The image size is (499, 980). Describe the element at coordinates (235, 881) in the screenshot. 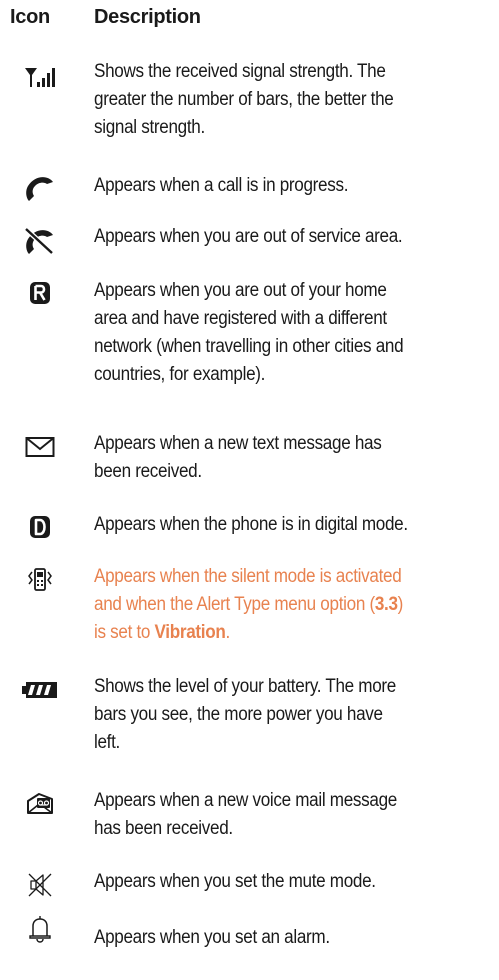

I see `description-line: Appears when you set the mute mode.` at that location.